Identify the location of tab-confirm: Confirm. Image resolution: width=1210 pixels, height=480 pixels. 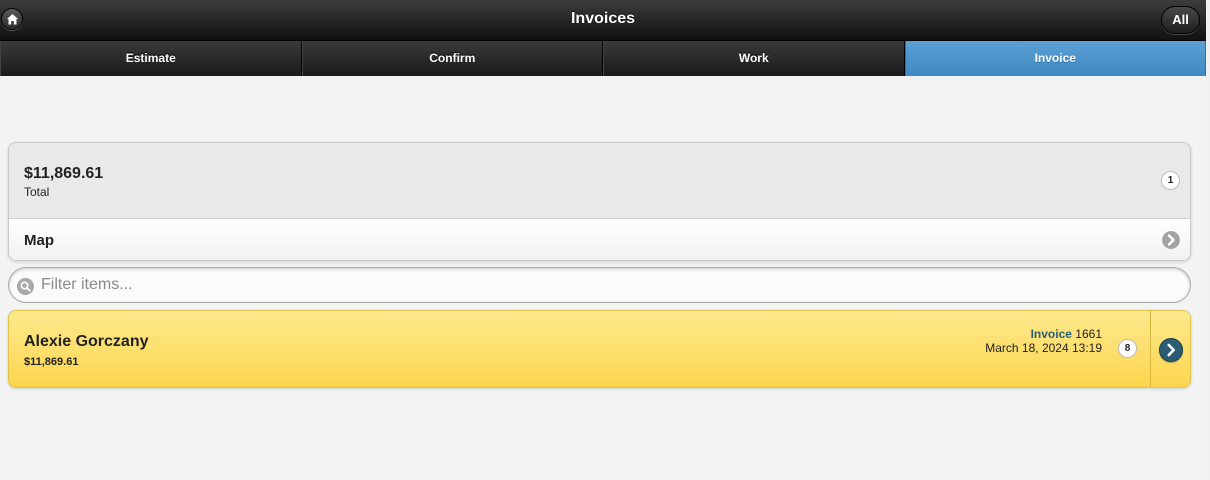
(452, 58).